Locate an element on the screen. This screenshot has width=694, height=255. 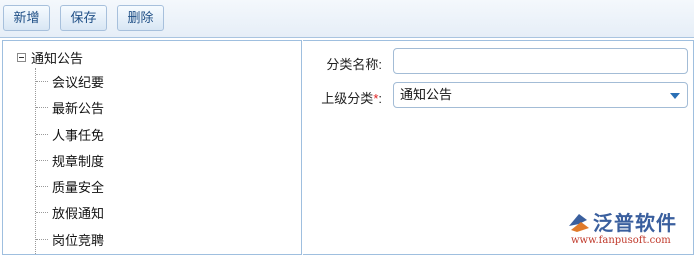
brand-url: www.fanpusoft.com is located at coordinates (621, 240).